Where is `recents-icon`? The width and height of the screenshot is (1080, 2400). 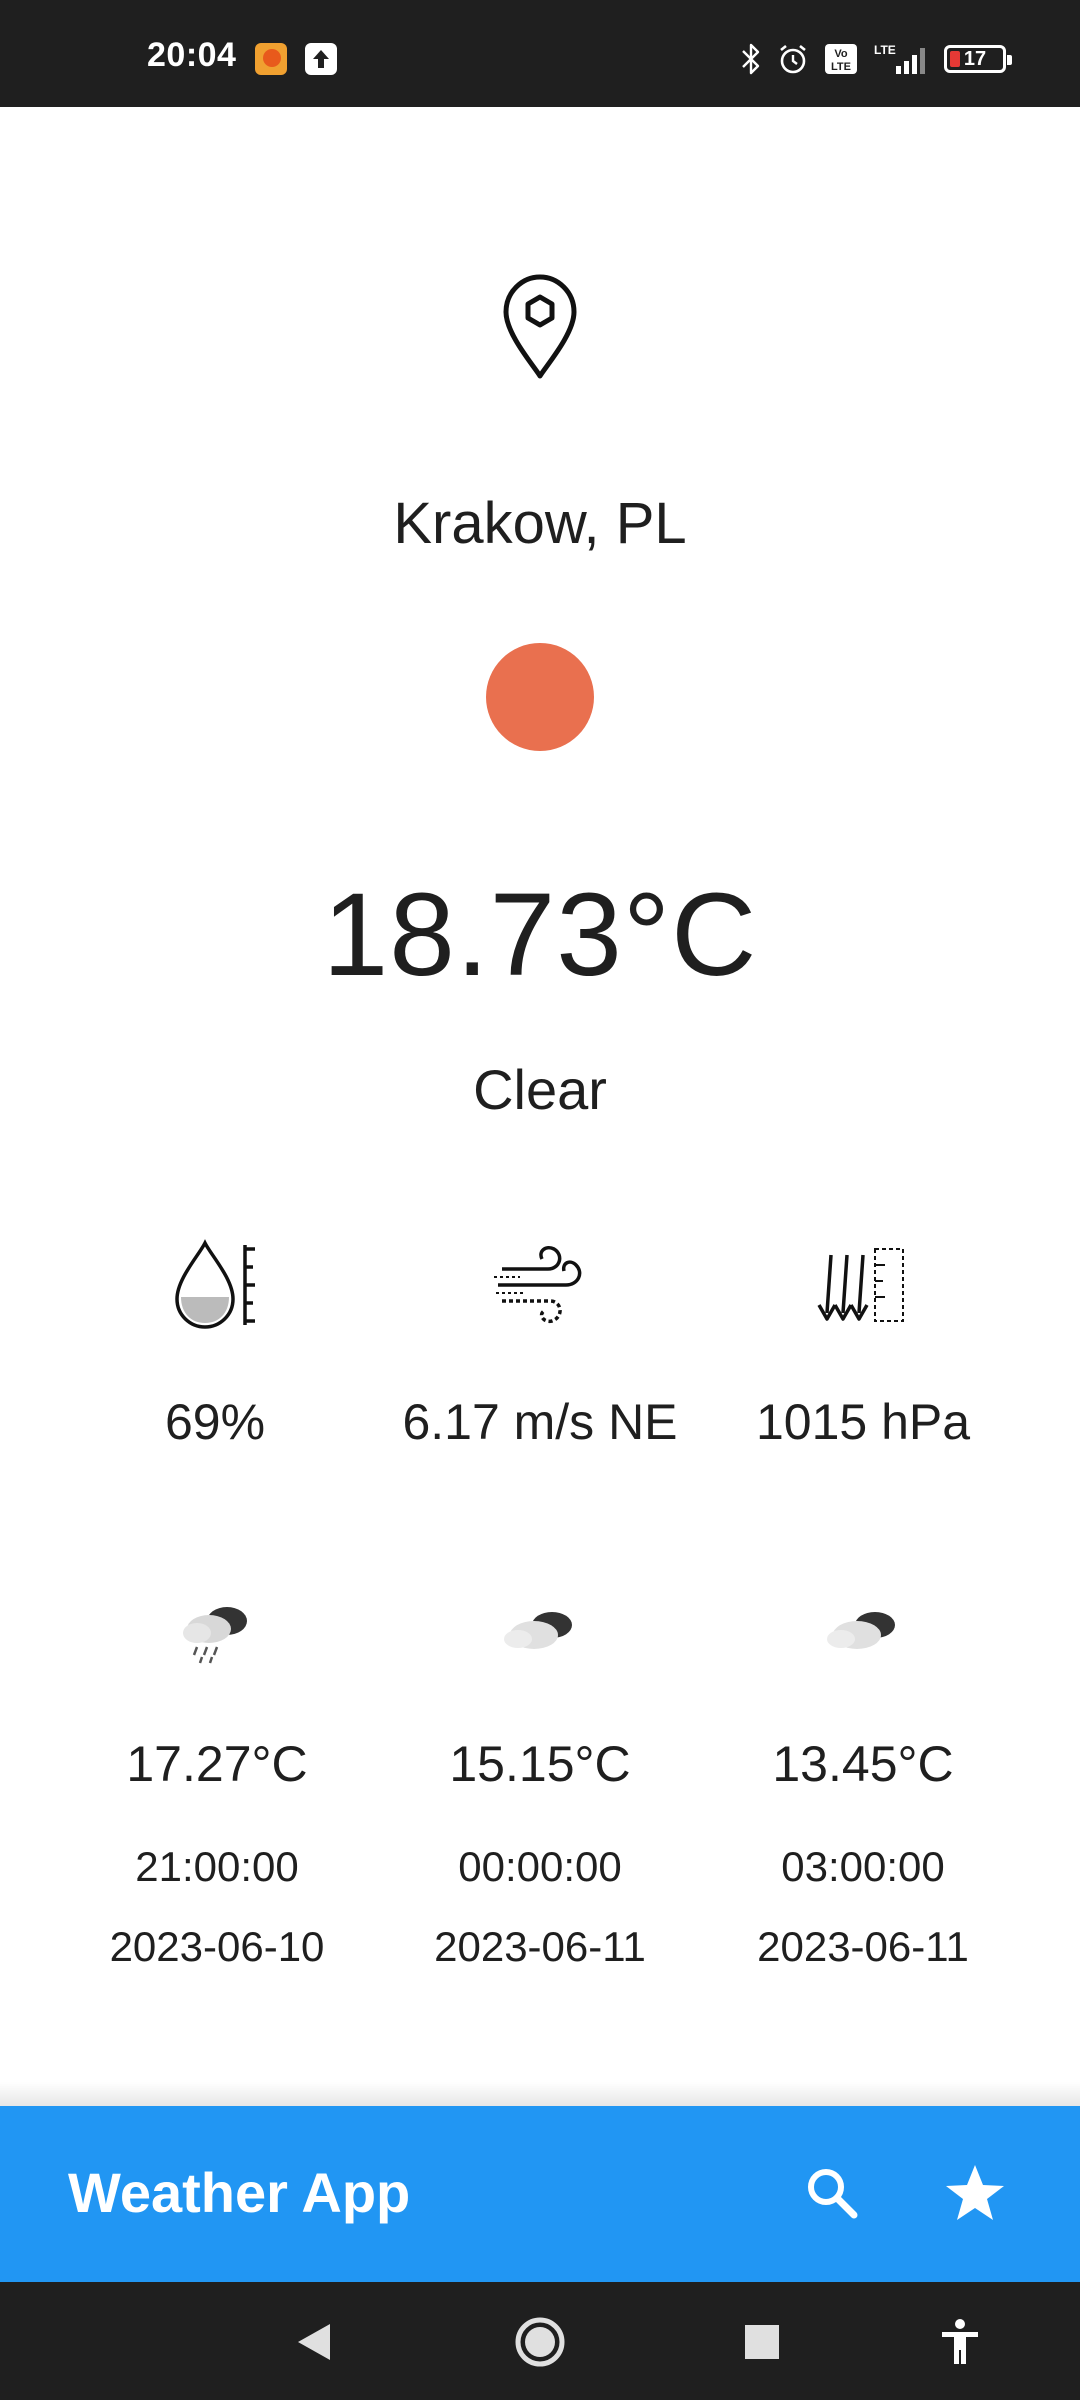
recents-icon is located at coordinates (762, 2342).